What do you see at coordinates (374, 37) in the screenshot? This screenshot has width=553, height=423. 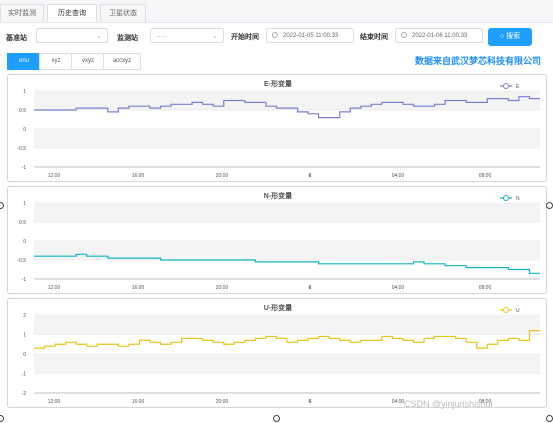 I see `end-time-label: 结束时间` at bounding box center [374, 37].